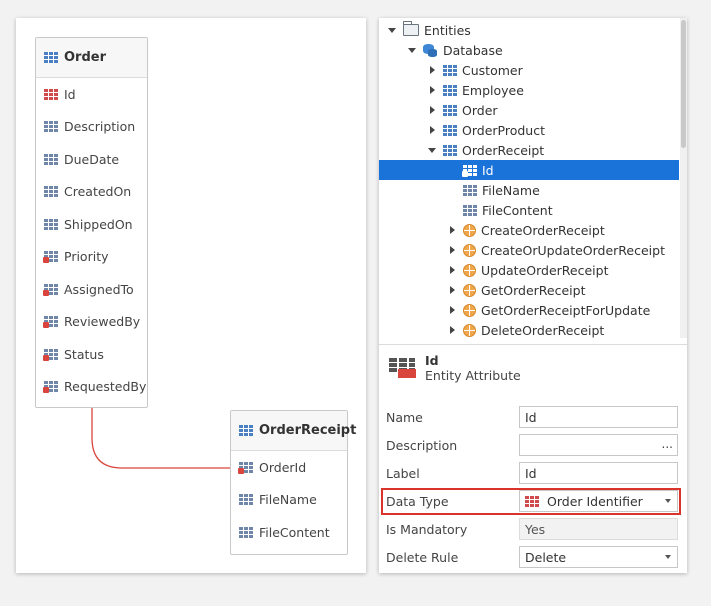  I want to click on prop-row-data-type: Data Type Order Identifier, so click(533, 501).